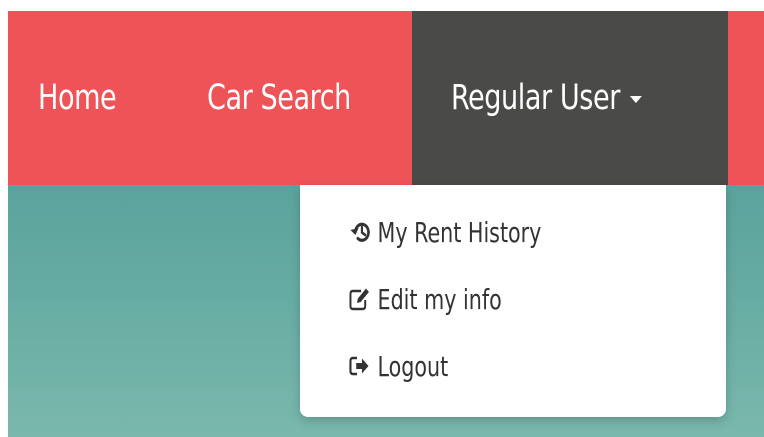  I want to click on nav-user-label: Regular User, so click(535, 98).